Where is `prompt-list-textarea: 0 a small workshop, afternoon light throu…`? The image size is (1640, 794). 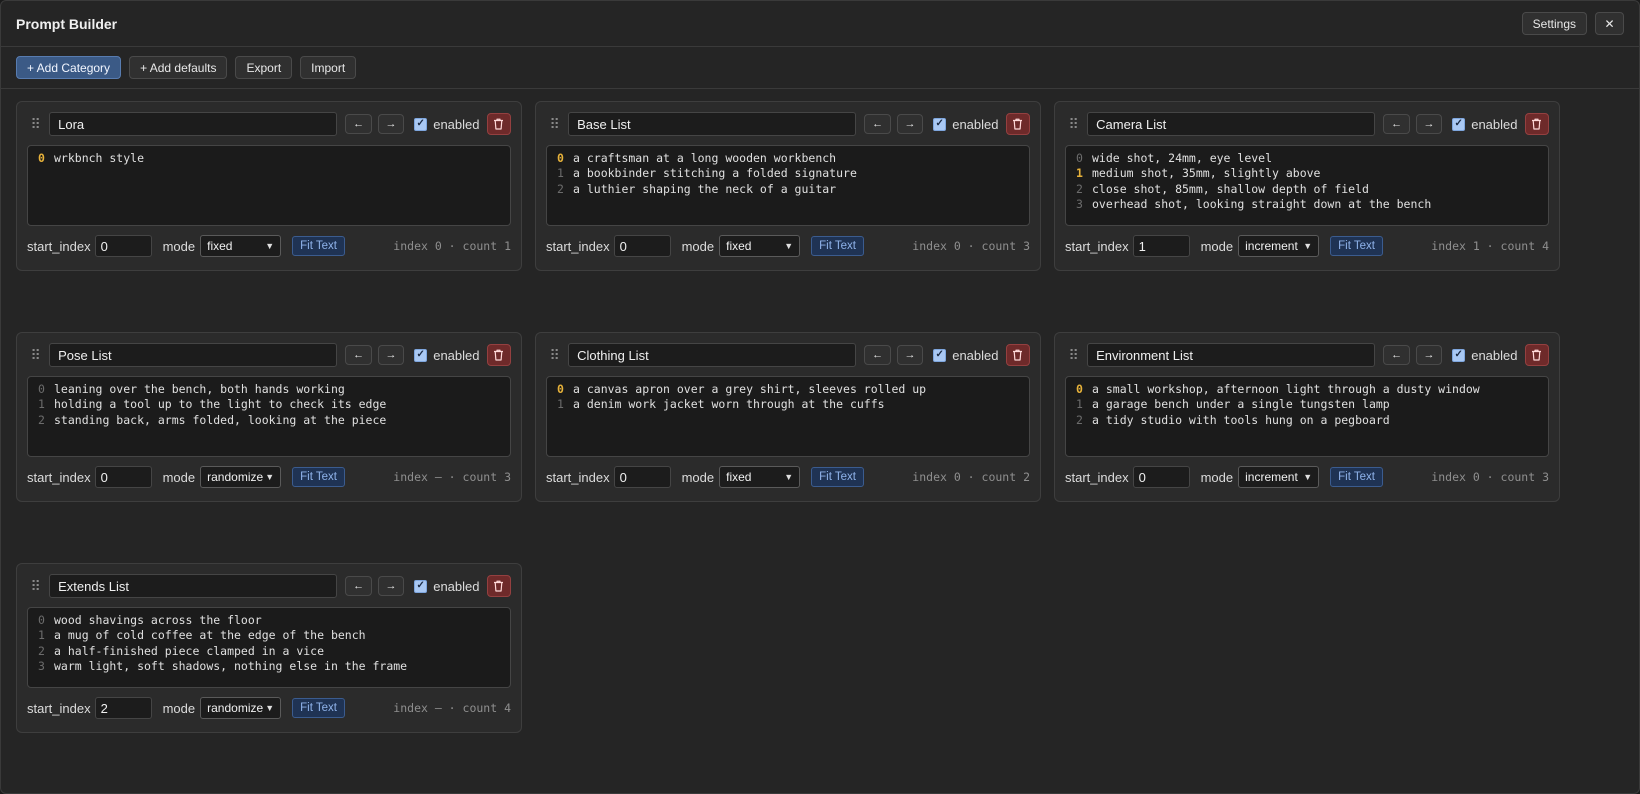
prompt-list-textarea: 0 a small workshop, afternoon light throu… is located at coordinates (1307, 416).